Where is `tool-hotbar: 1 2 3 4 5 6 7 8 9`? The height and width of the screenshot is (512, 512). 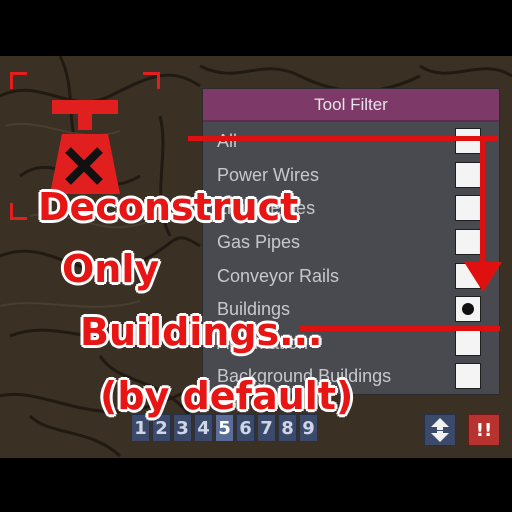
tool-hotbar: 1 2 3 4 5 6 7 8 9 is located at coordinates (224, 428).